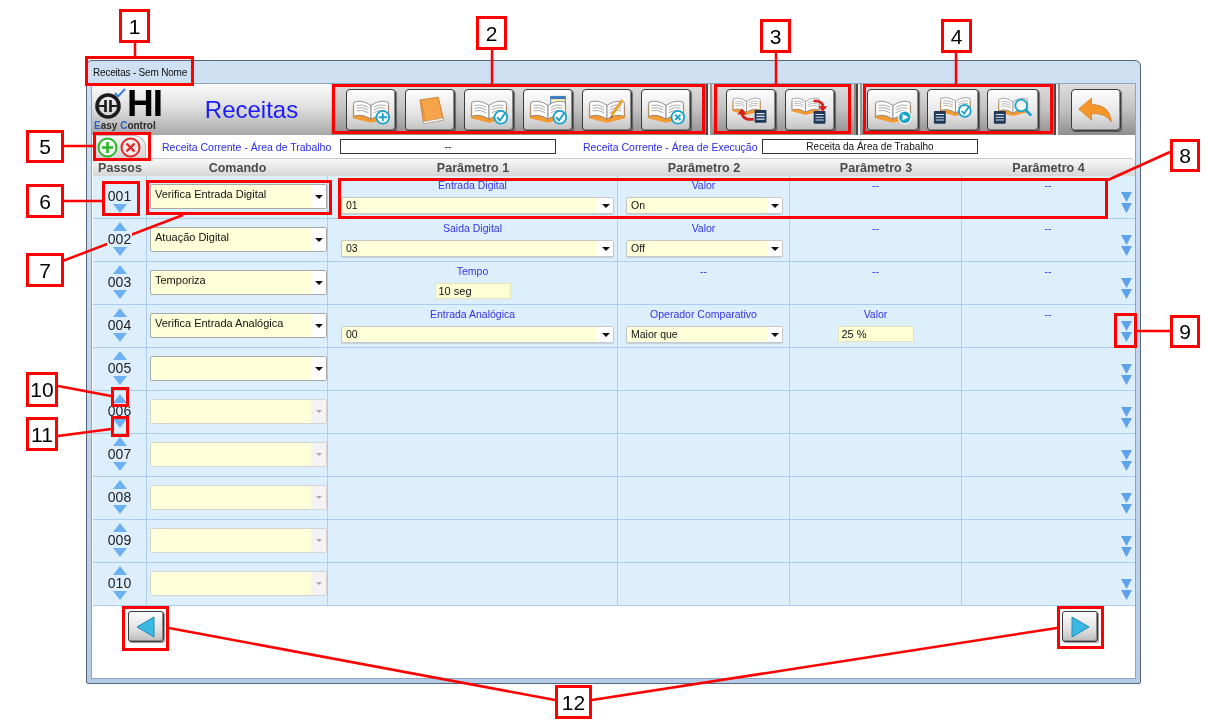 This screenshot has height=726, width=1208. I want to click on next-page-button, so click(1080, 626).